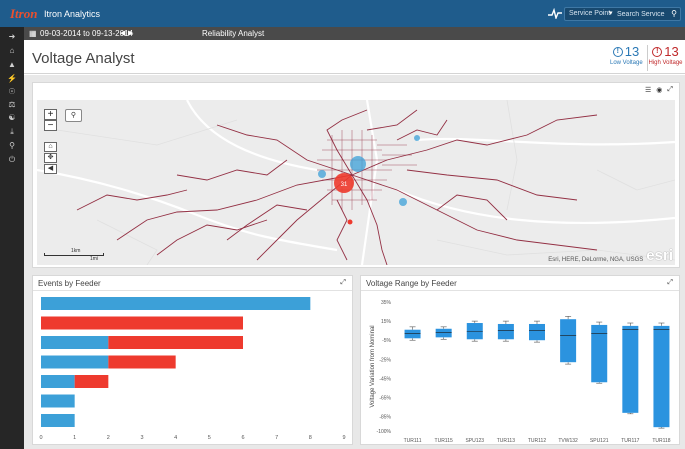 Image resolution: width=685 pixels, height=449 pixels. I want to click on x-tick-label: 4, so click(175, 438).